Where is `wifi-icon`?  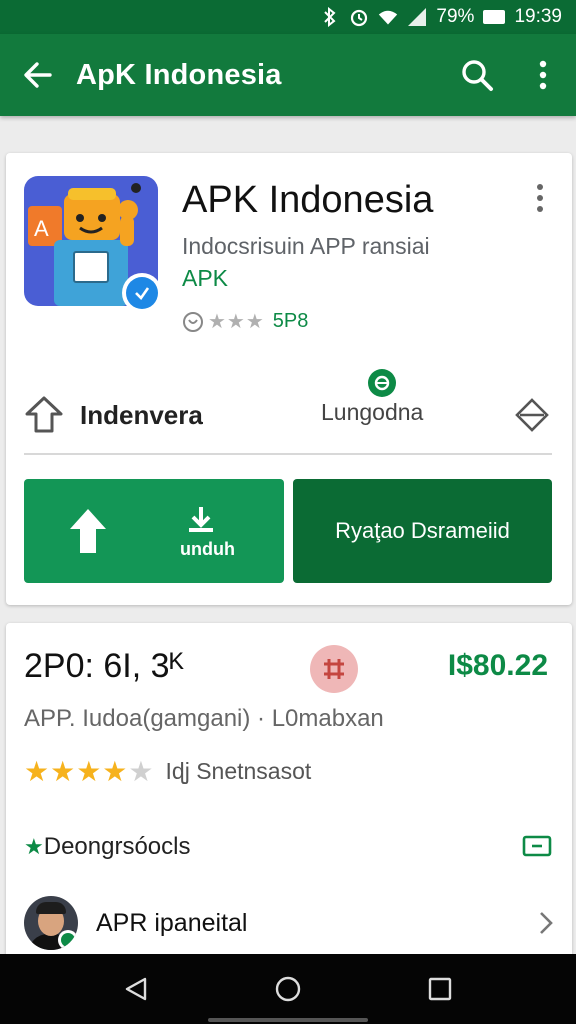 wifi-icon is located at coordinates (388, 17).